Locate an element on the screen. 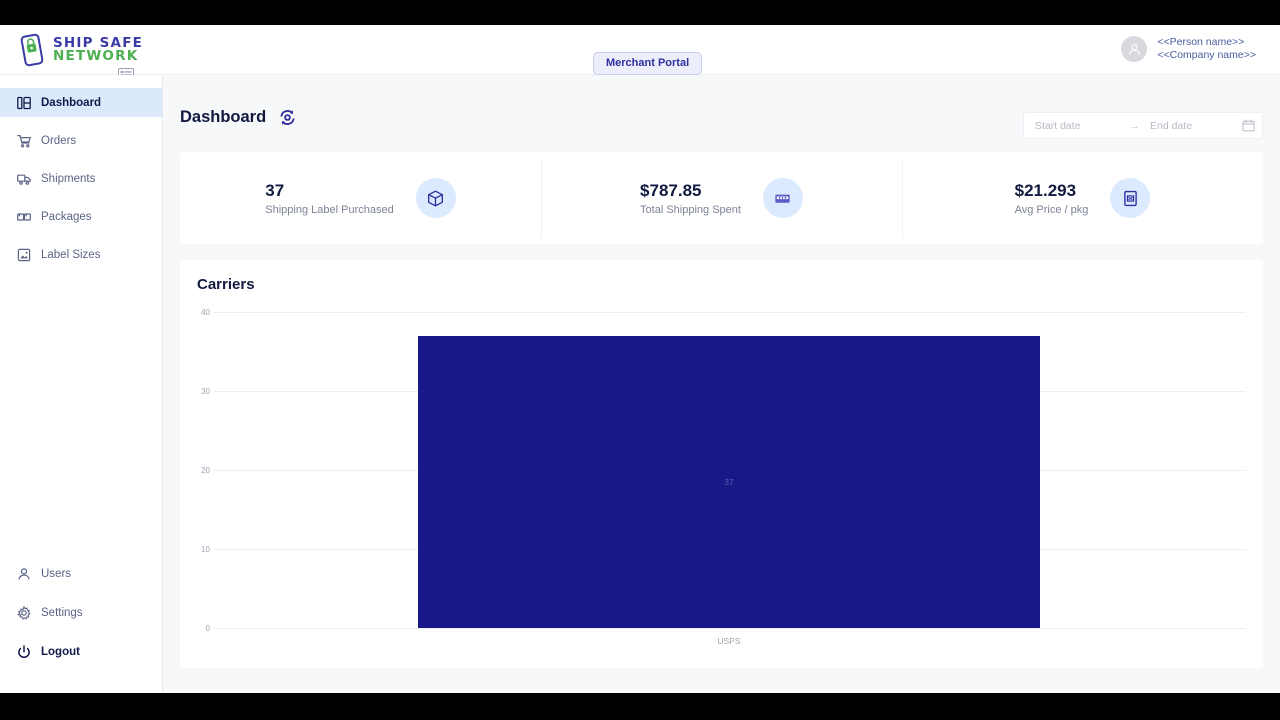 The height and width of the screenshot is (720, 1280). stat-label: Shipping Label Purchased is located at coordinates (329, 209).